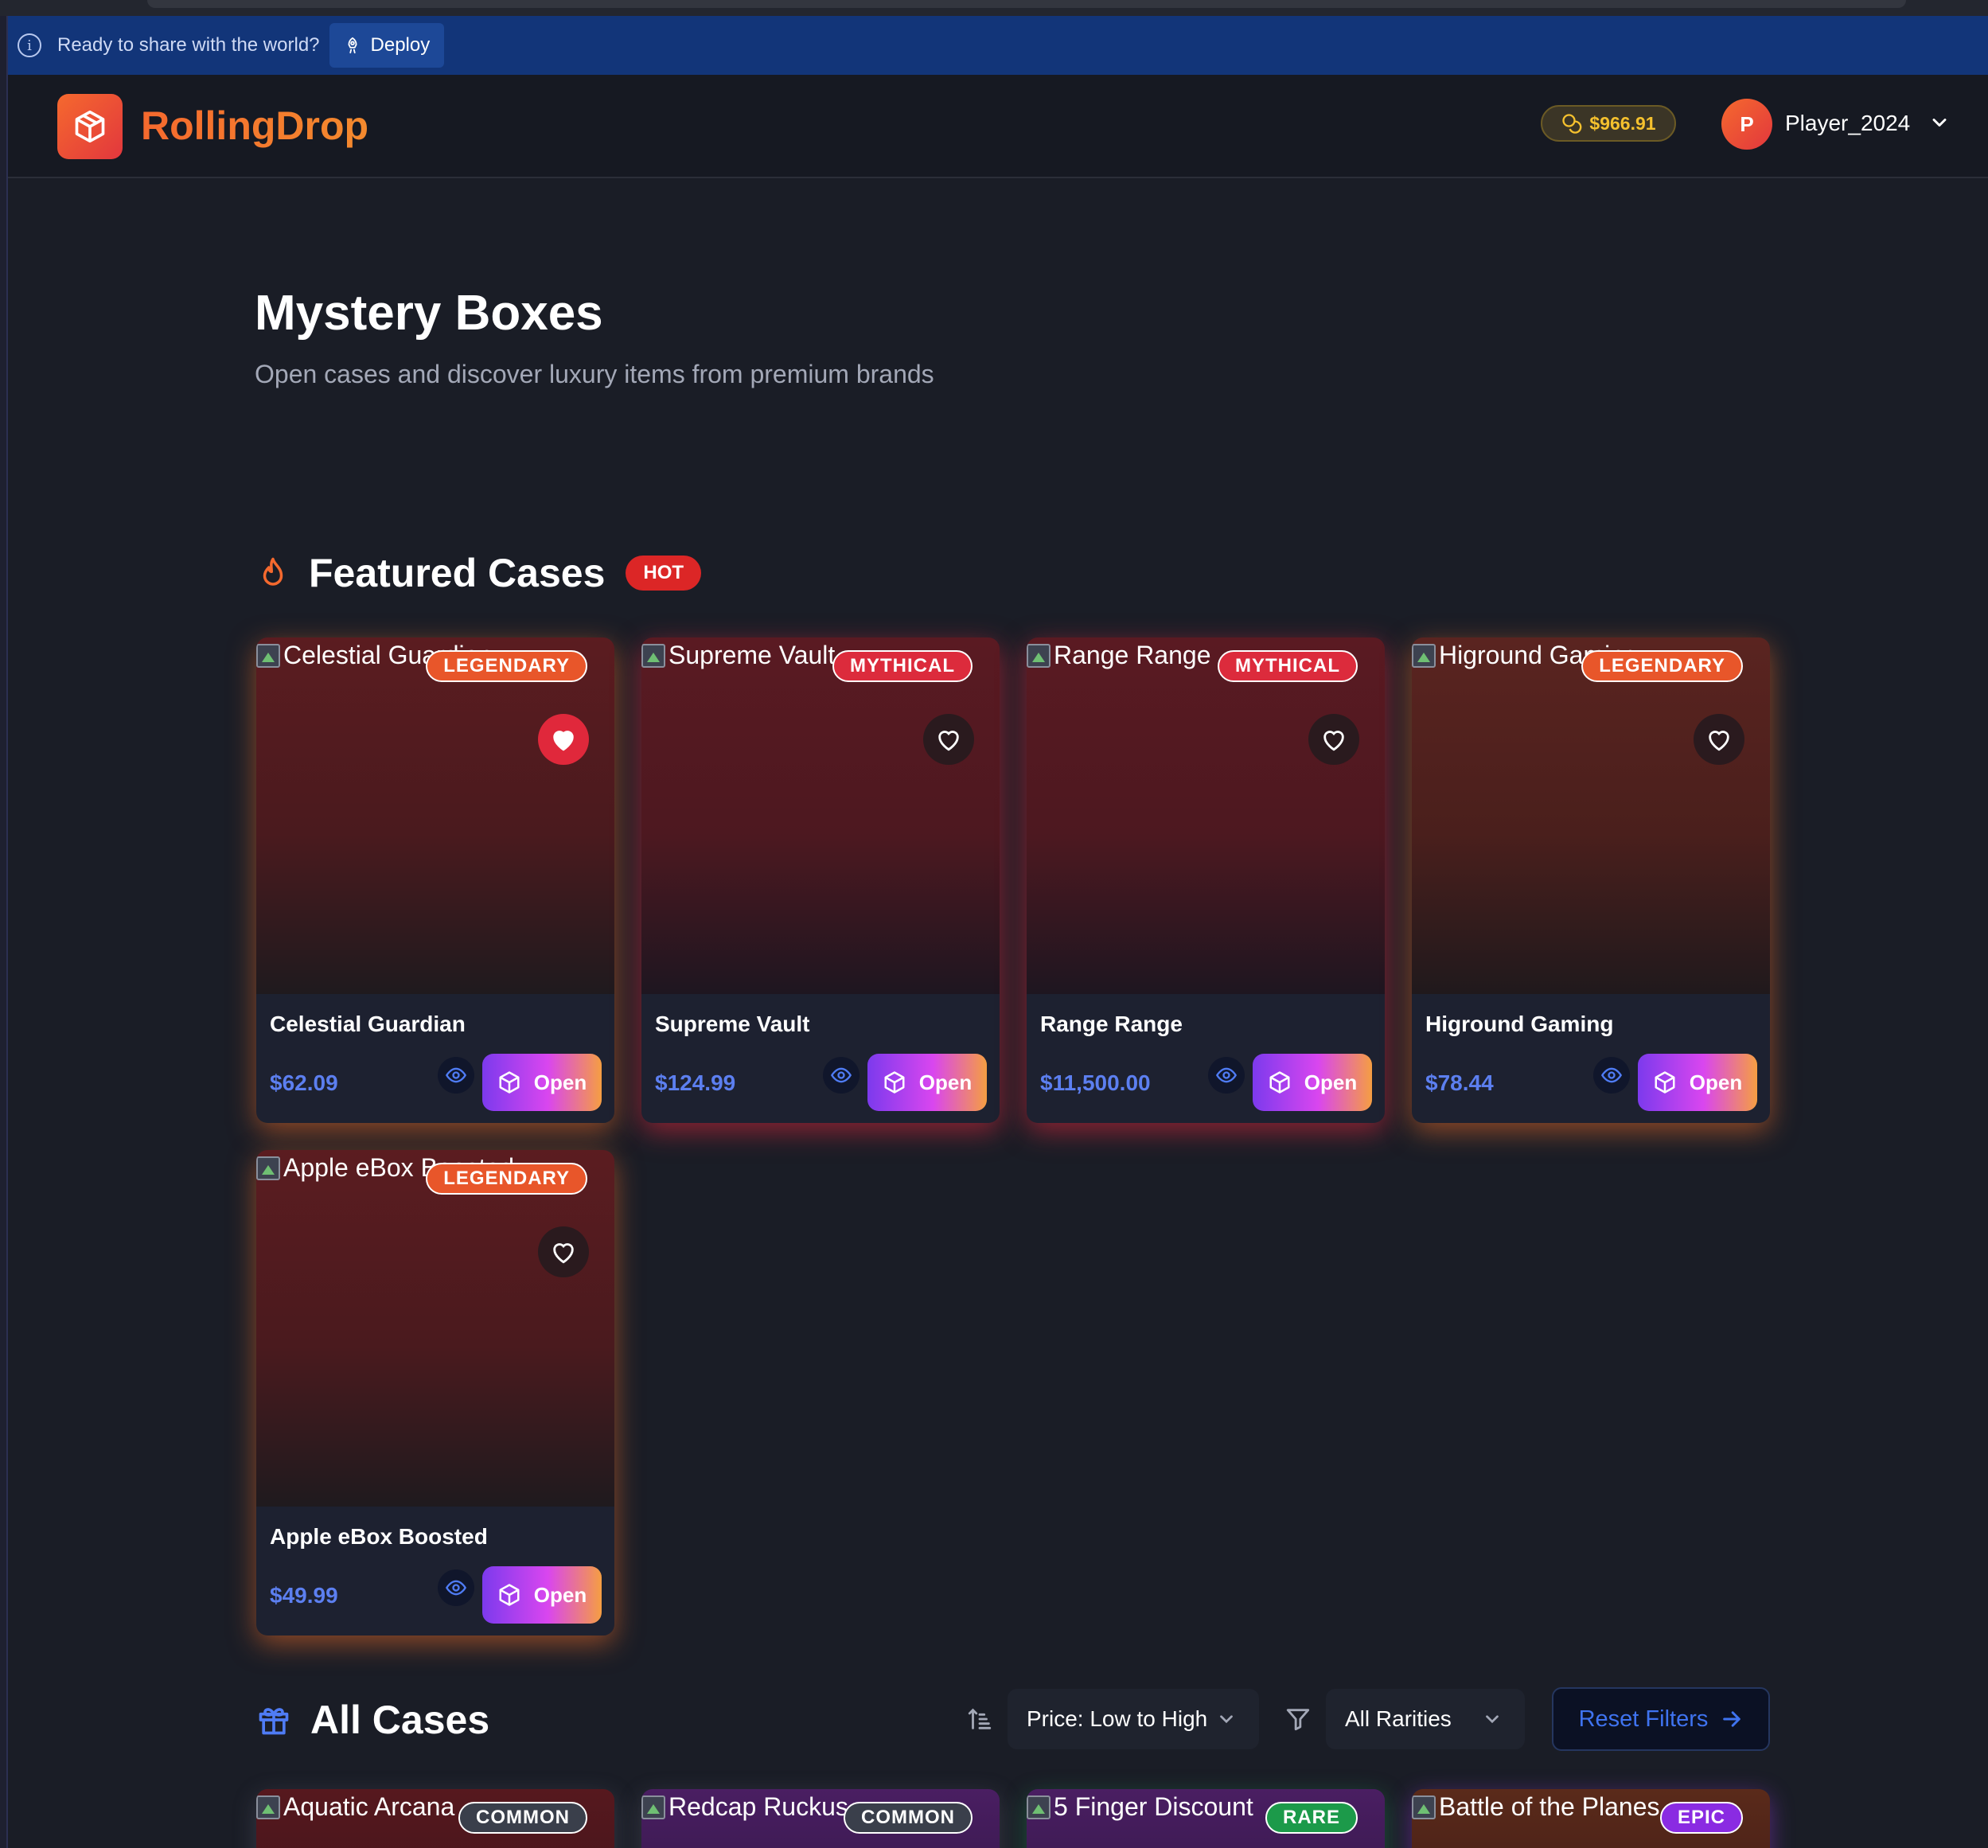  What do you see at coordinates (4, 932) in the screenshot?
I see `left-edge` at bounding box center [4, 932].